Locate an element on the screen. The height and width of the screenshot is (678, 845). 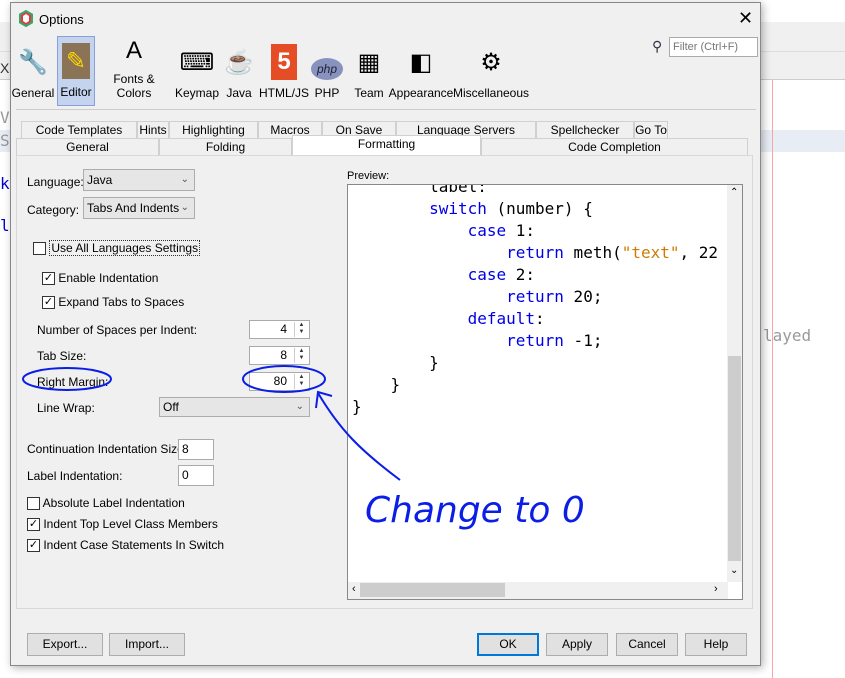
background-margin-line is located at coordinates (772, 379).